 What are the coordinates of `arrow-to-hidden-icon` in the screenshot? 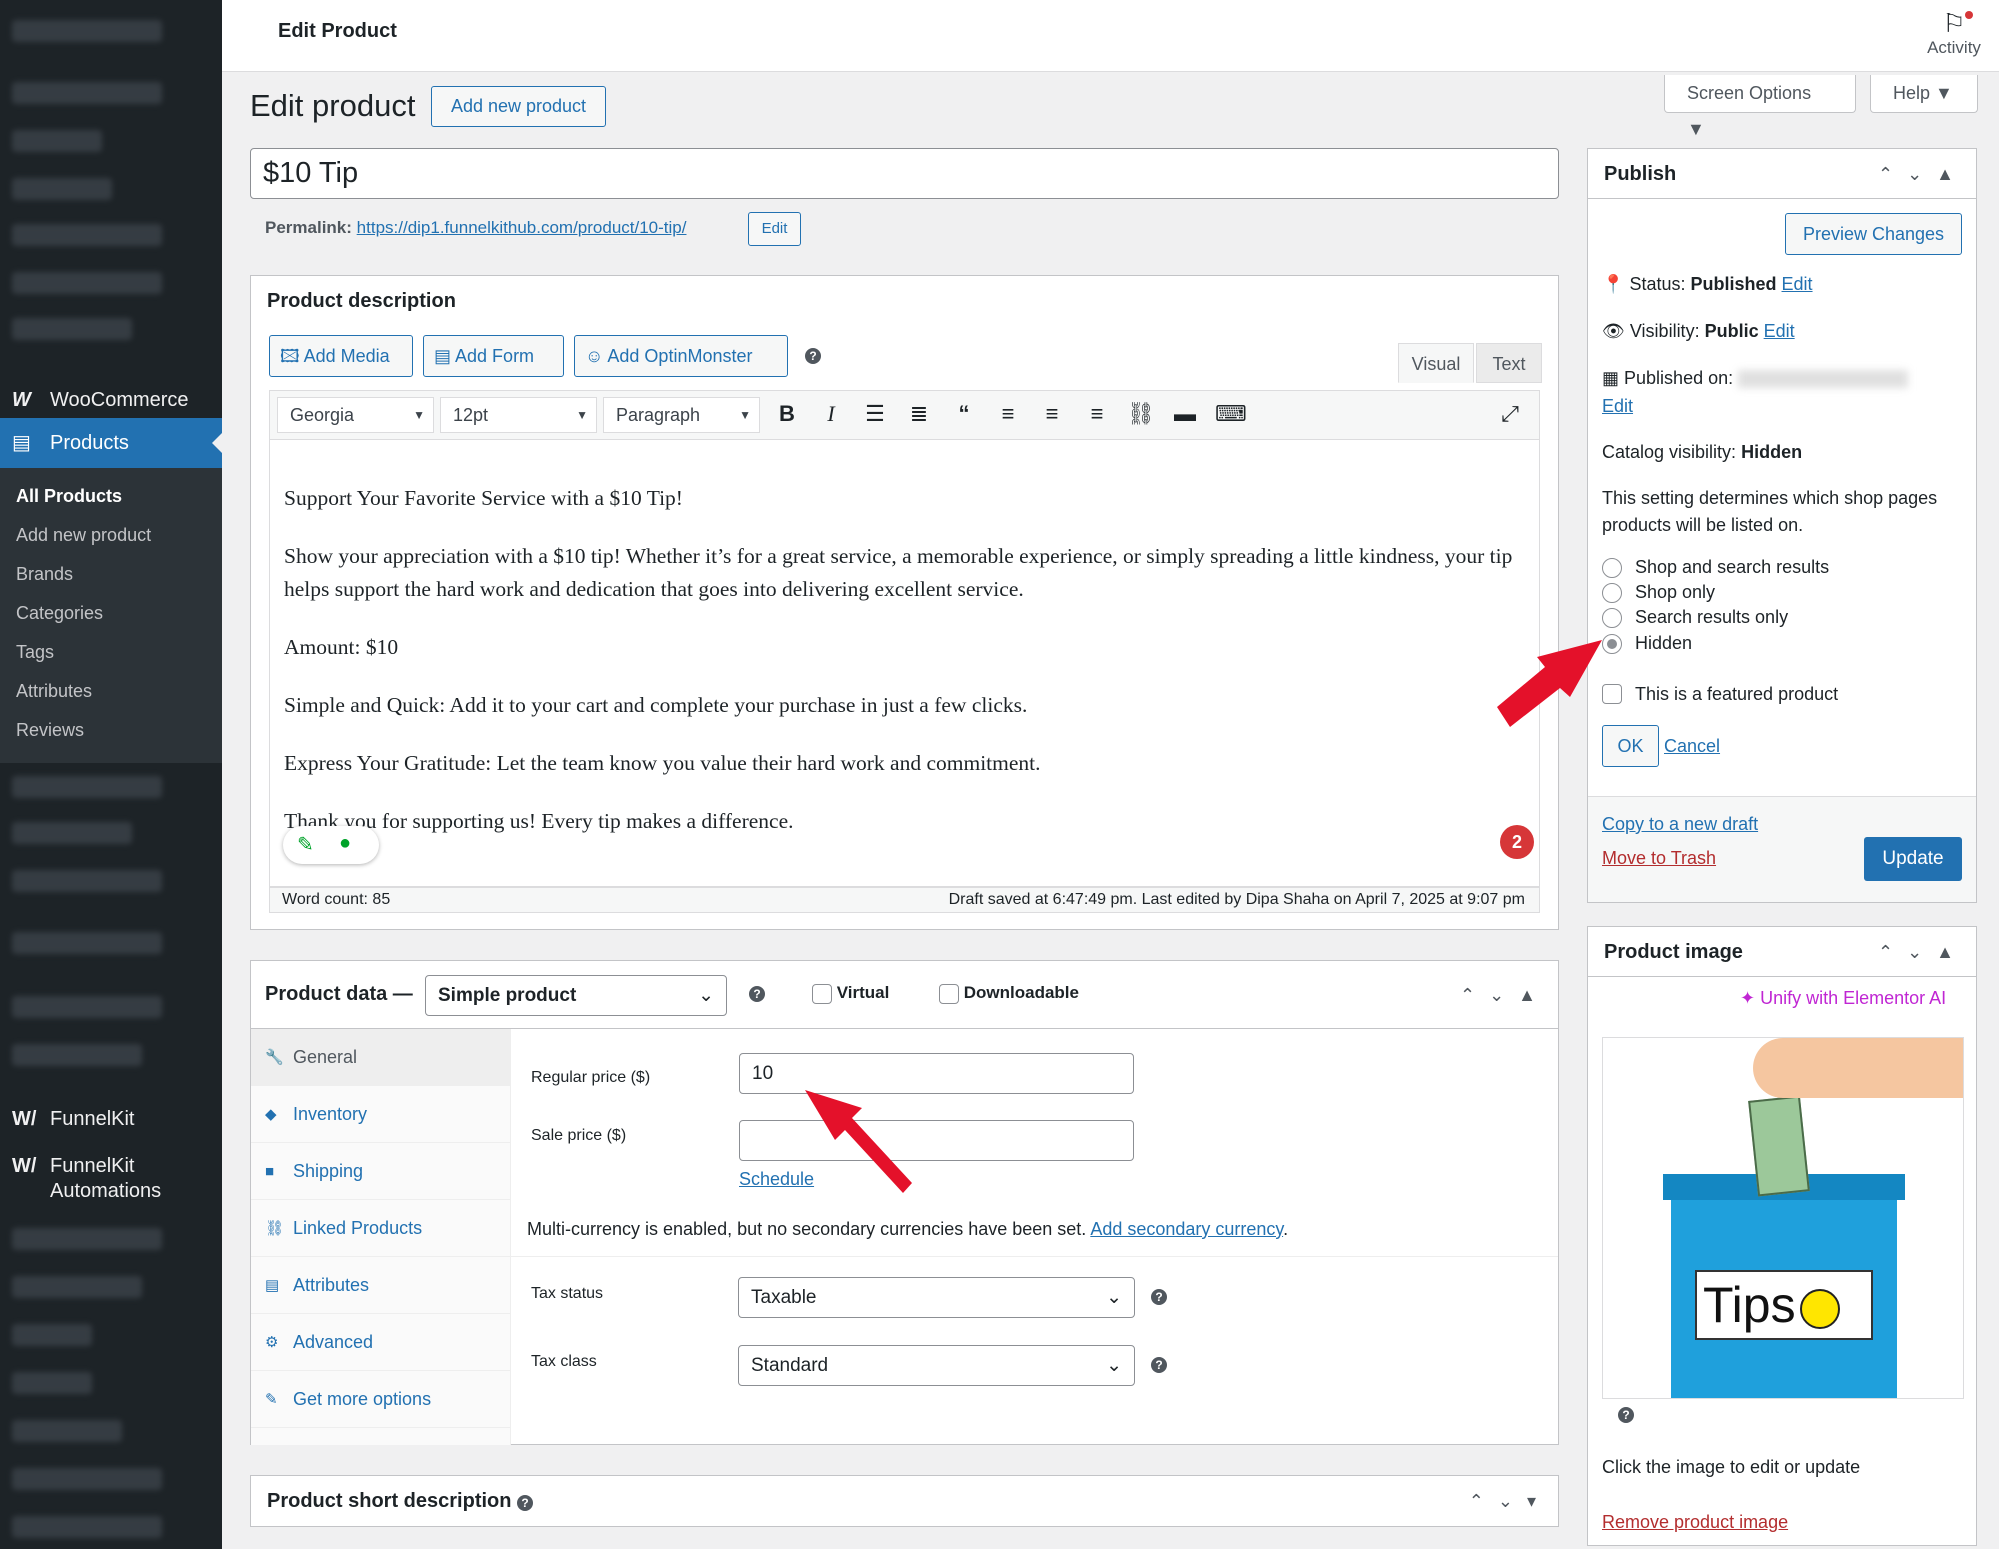 It's located at (1549, 683).